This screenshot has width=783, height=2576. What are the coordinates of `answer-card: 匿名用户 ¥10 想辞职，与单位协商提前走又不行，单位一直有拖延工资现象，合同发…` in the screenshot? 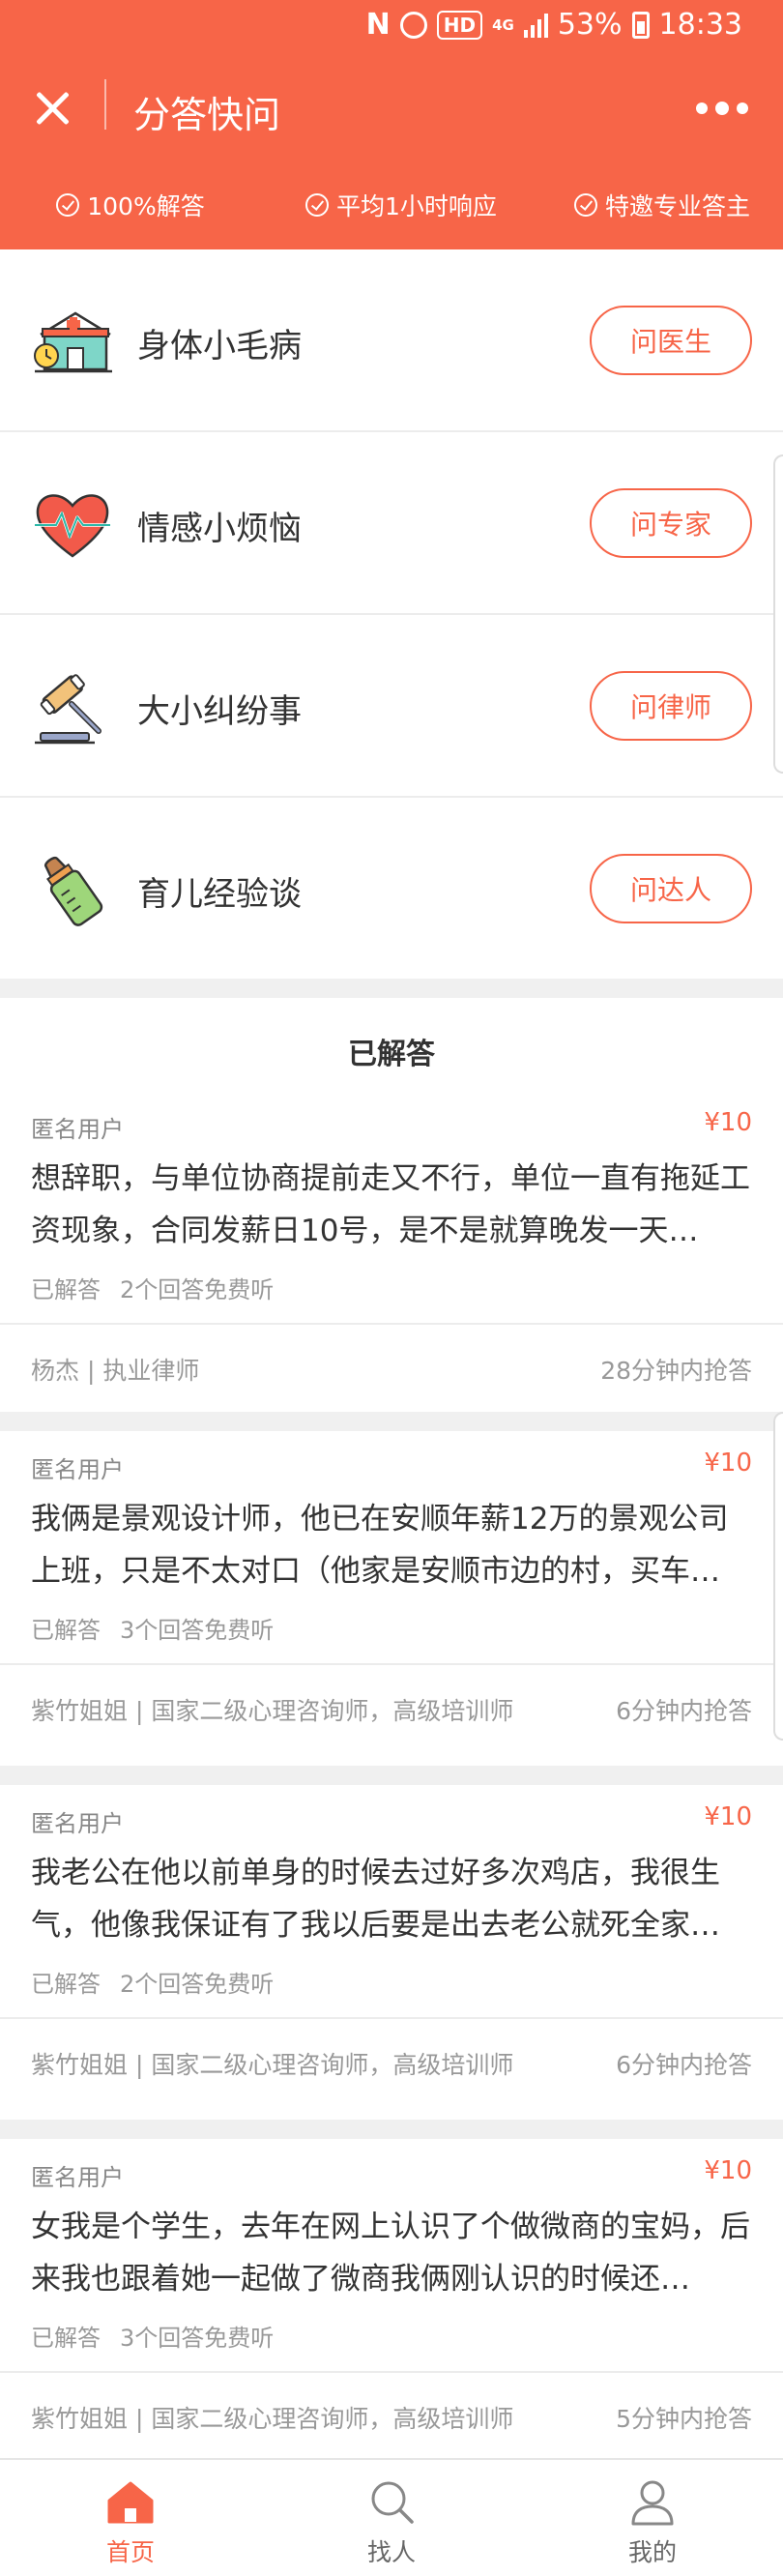 It's located at (391, 1258).